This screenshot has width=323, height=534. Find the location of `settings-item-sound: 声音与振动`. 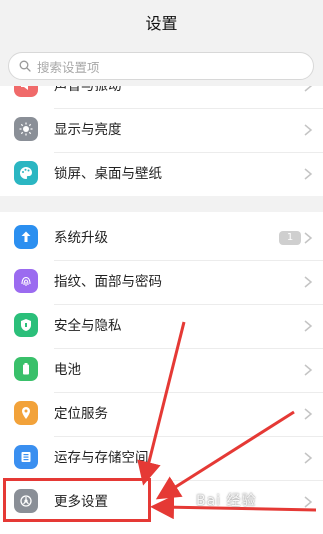

settings-item-sound: 声音与振动 is located at coordinates (161, 97).